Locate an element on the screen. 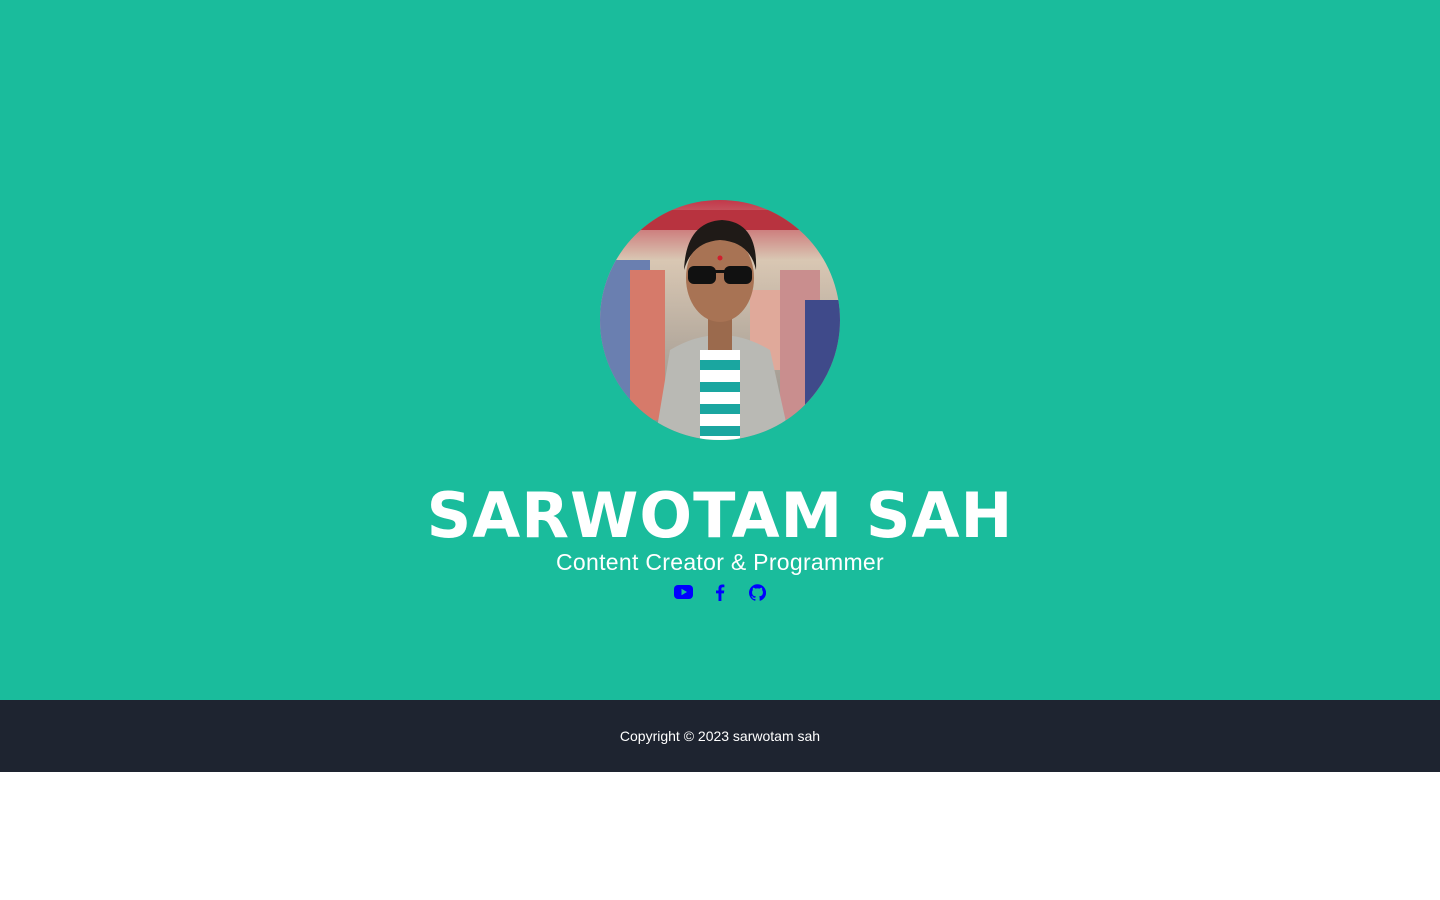 The image size is (1440, 900). footer: Copyright © 2023 sarwotam sah is located at coordinates (720, 736).